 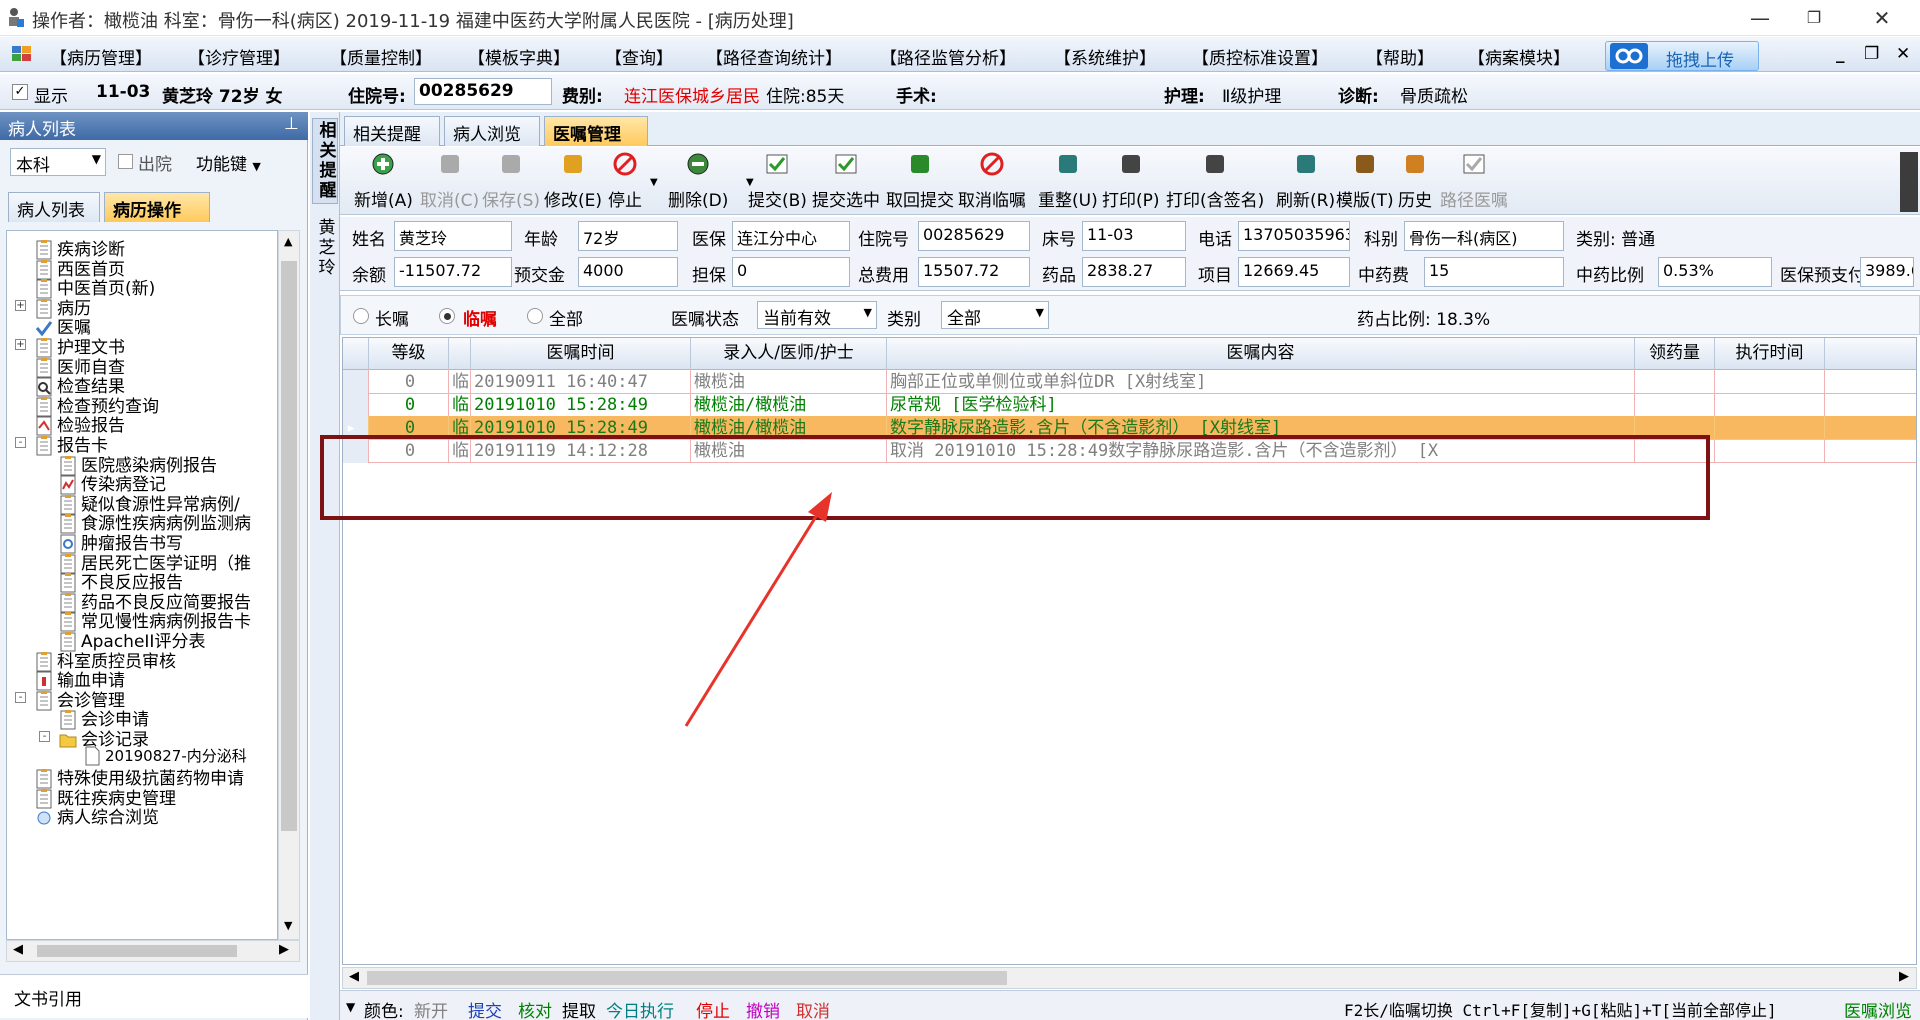 What do you see at coordinates (995, 315) in the screenshot?
I see `type-select: 全部 ▼` at bounding box center [995, 315].